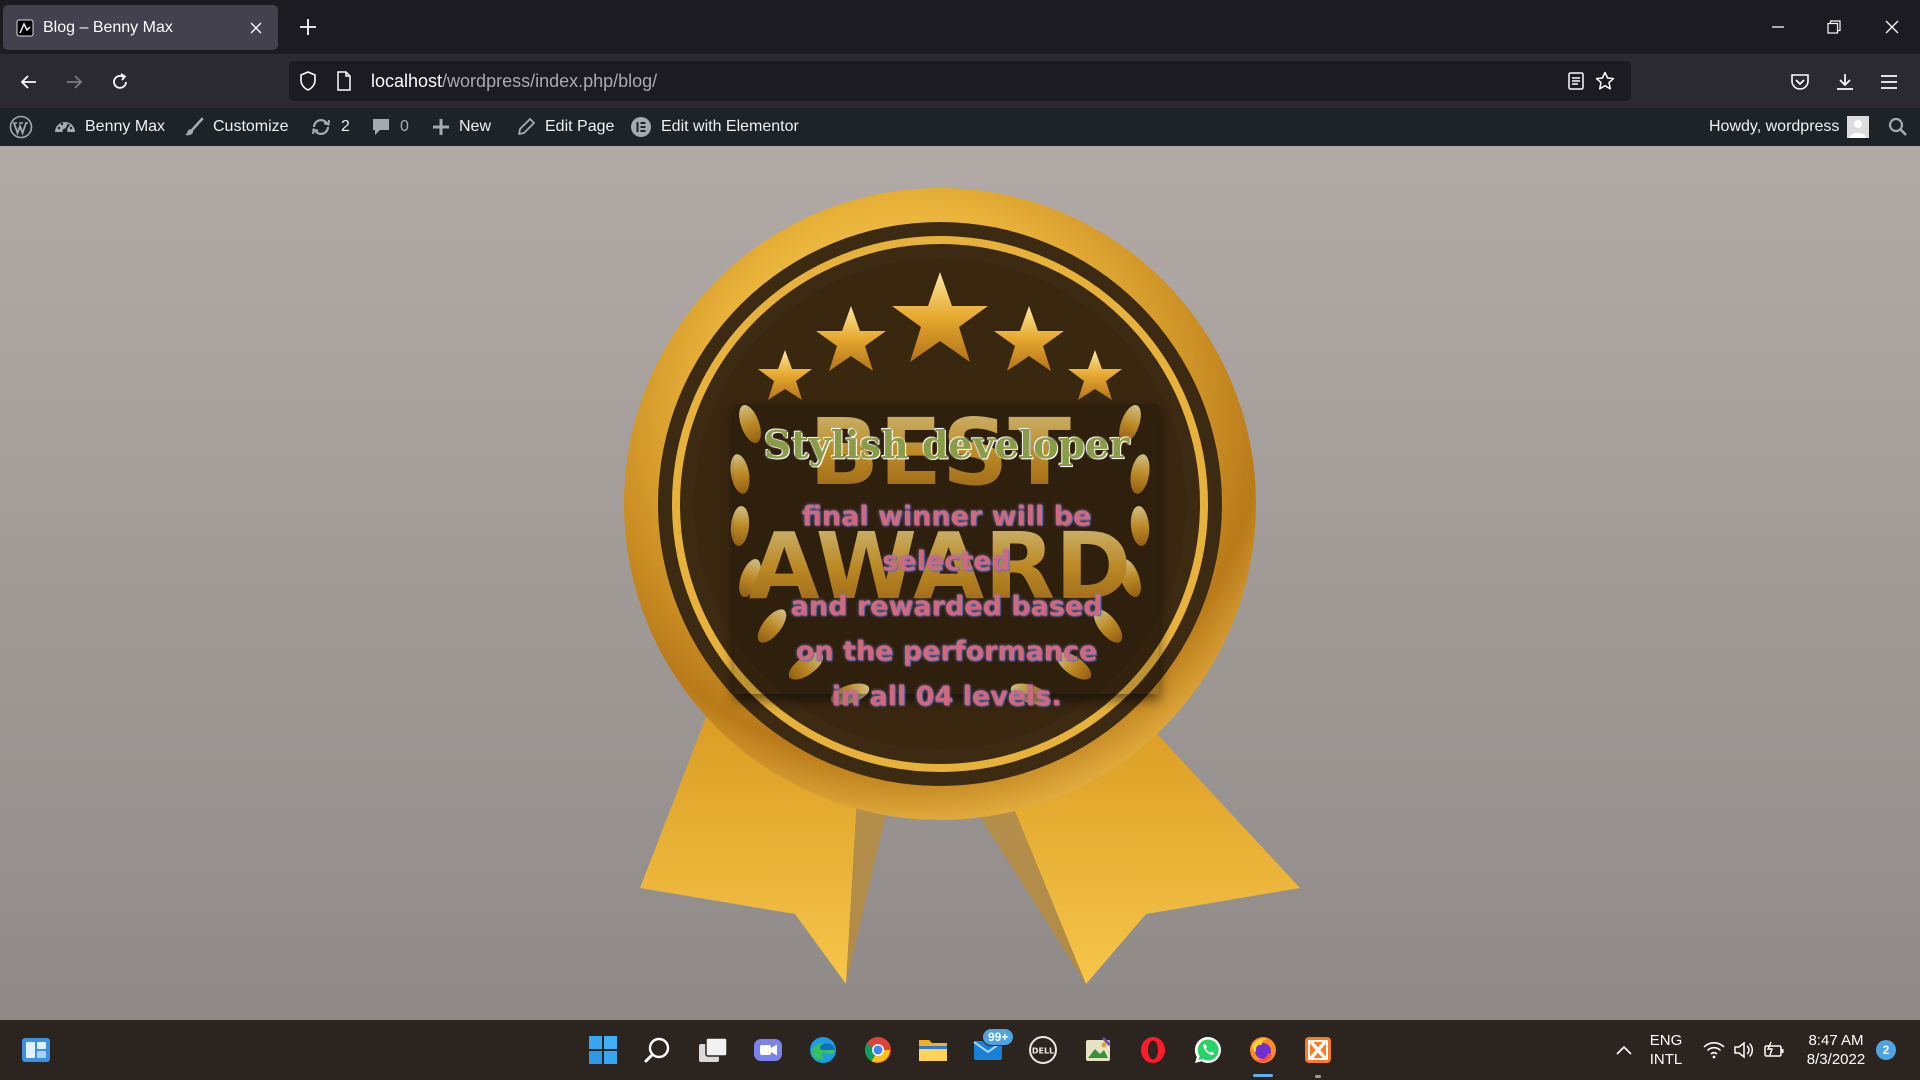 This screenshot has width=1920, height=1080. I want to click on navigation-toolbar: localhost/wordpress/index.php/blog/, so click(960, 81).